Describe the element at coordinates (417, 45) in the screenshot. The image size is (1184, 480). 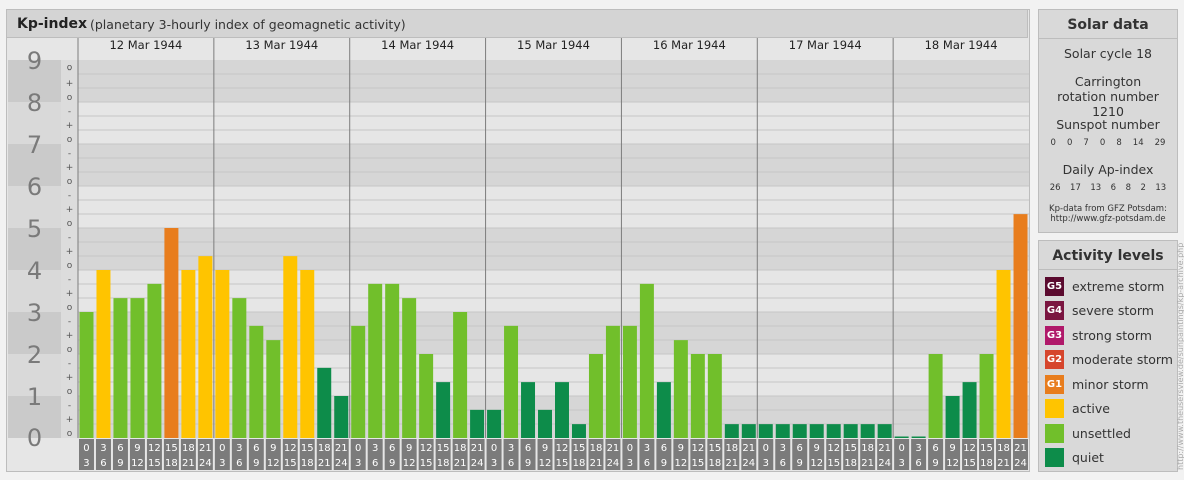
I see `day-label: 14 Mar 1944` at that location.